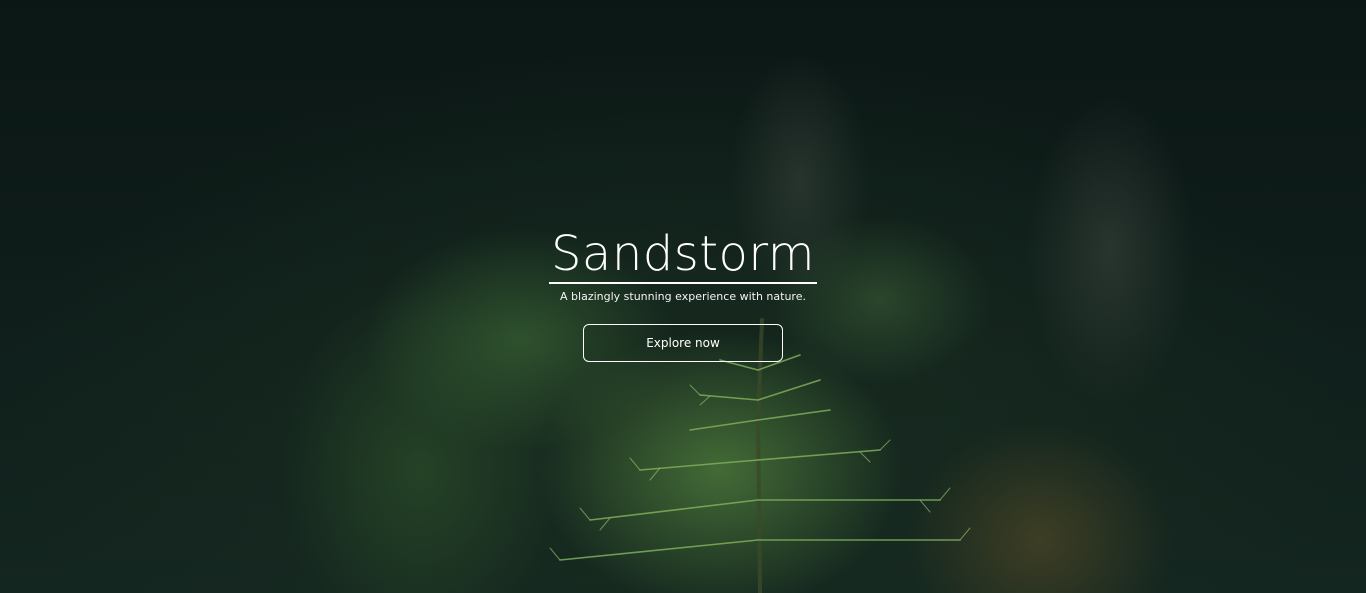 This screenshot has width=1366, height=593. I want to click on title-underline: Sandstorm, so click(683, 255).